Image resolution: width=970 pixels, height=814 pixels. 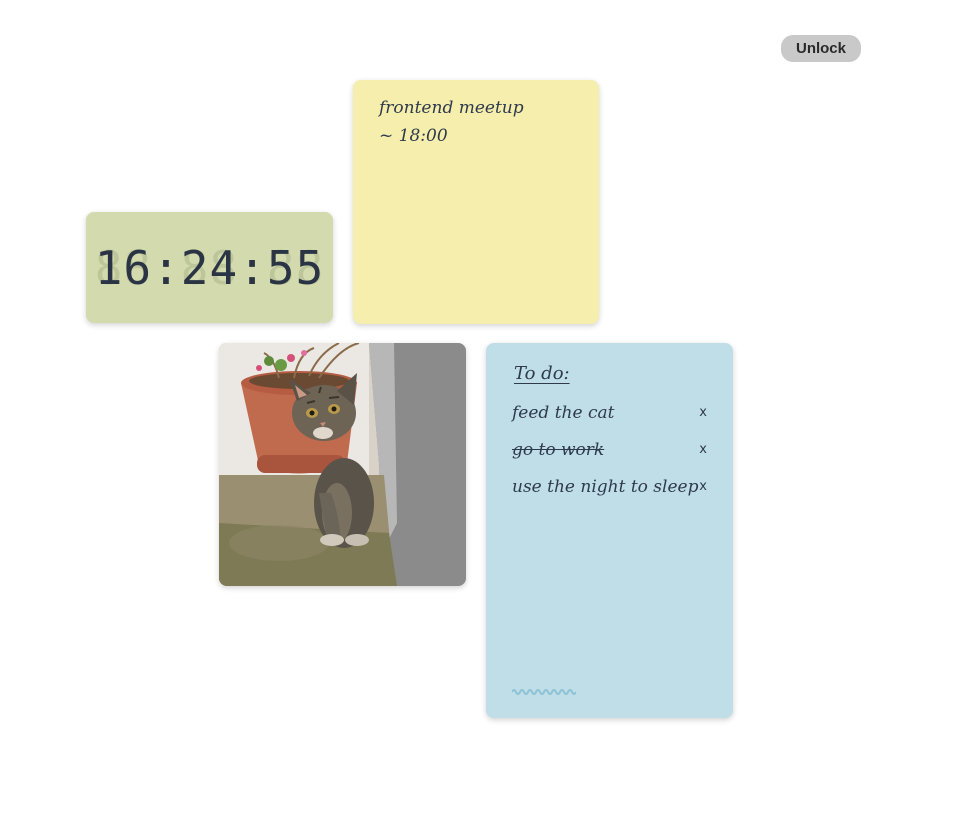 I want to click on unlock-button: Unlock, so click(x=821, y=48).